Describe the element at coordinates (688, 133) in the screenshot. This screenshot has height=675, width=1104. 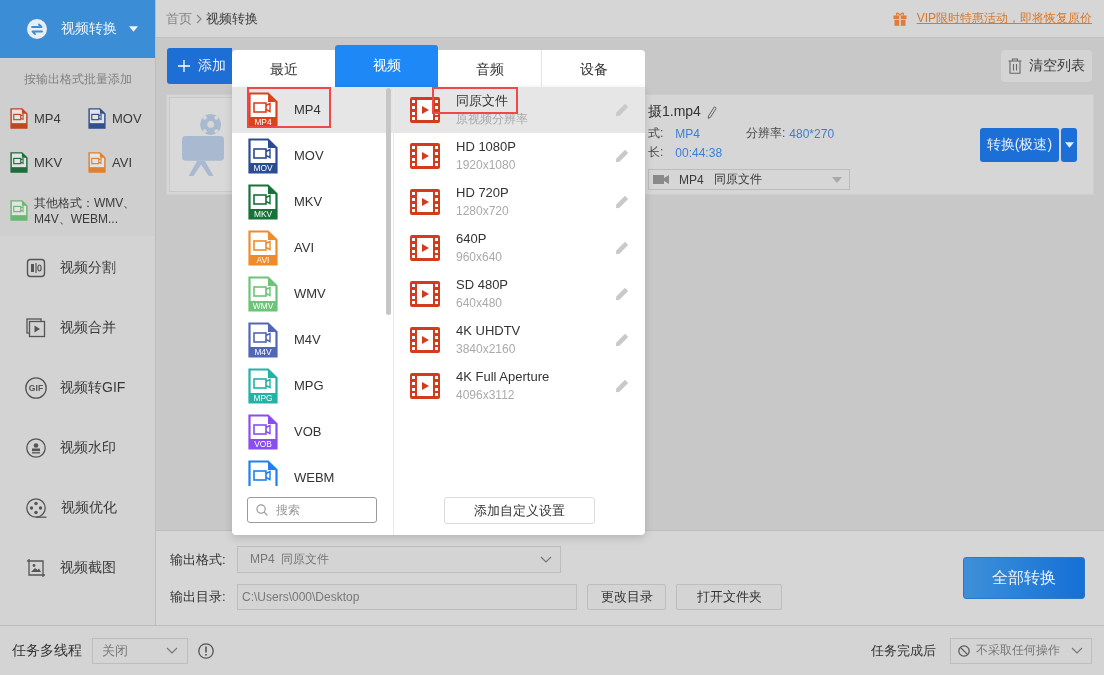
I see `format-value: MP4` at that location.